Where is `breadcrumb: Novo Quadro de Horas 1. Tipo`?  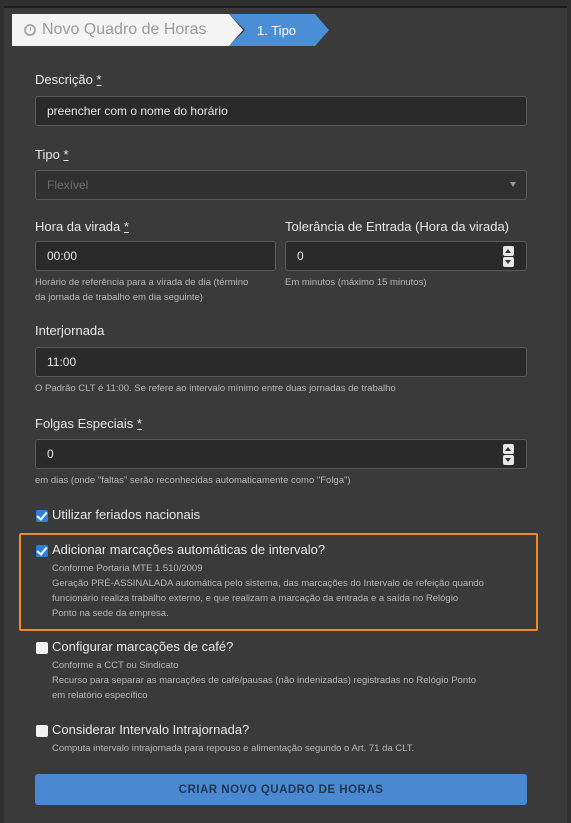
breadcrumb: Novo Quadro de Horas 1. Tipo is located at coordinates (288, 28).